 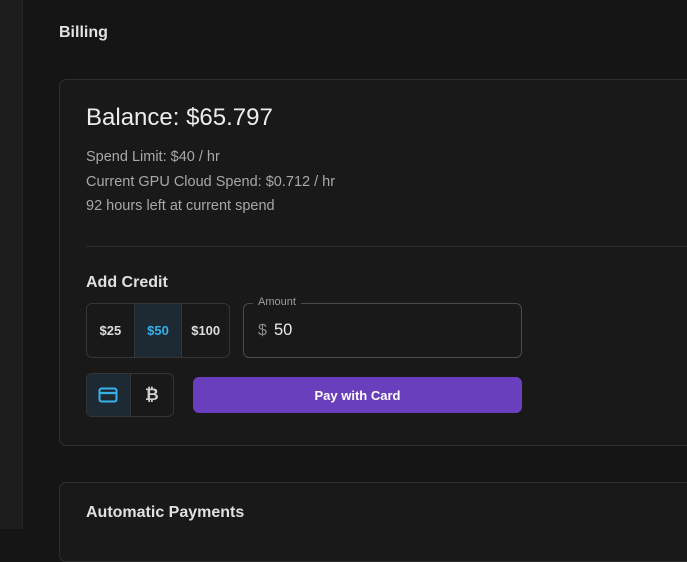 What do you see at coordinates (83, 32) in the screenshot?
I see `page-title: Billing` at bounding box center [83, 32].